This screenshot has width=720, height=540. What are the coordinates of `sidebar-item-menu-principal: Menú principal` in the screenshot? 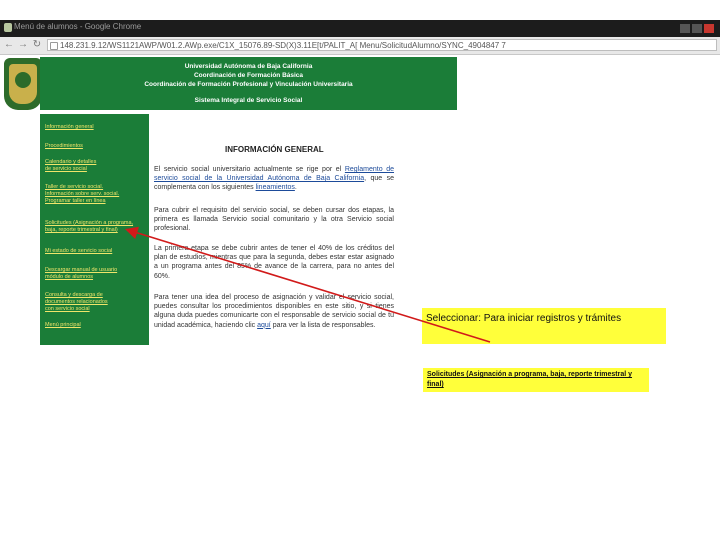 It's located at (63, 325).